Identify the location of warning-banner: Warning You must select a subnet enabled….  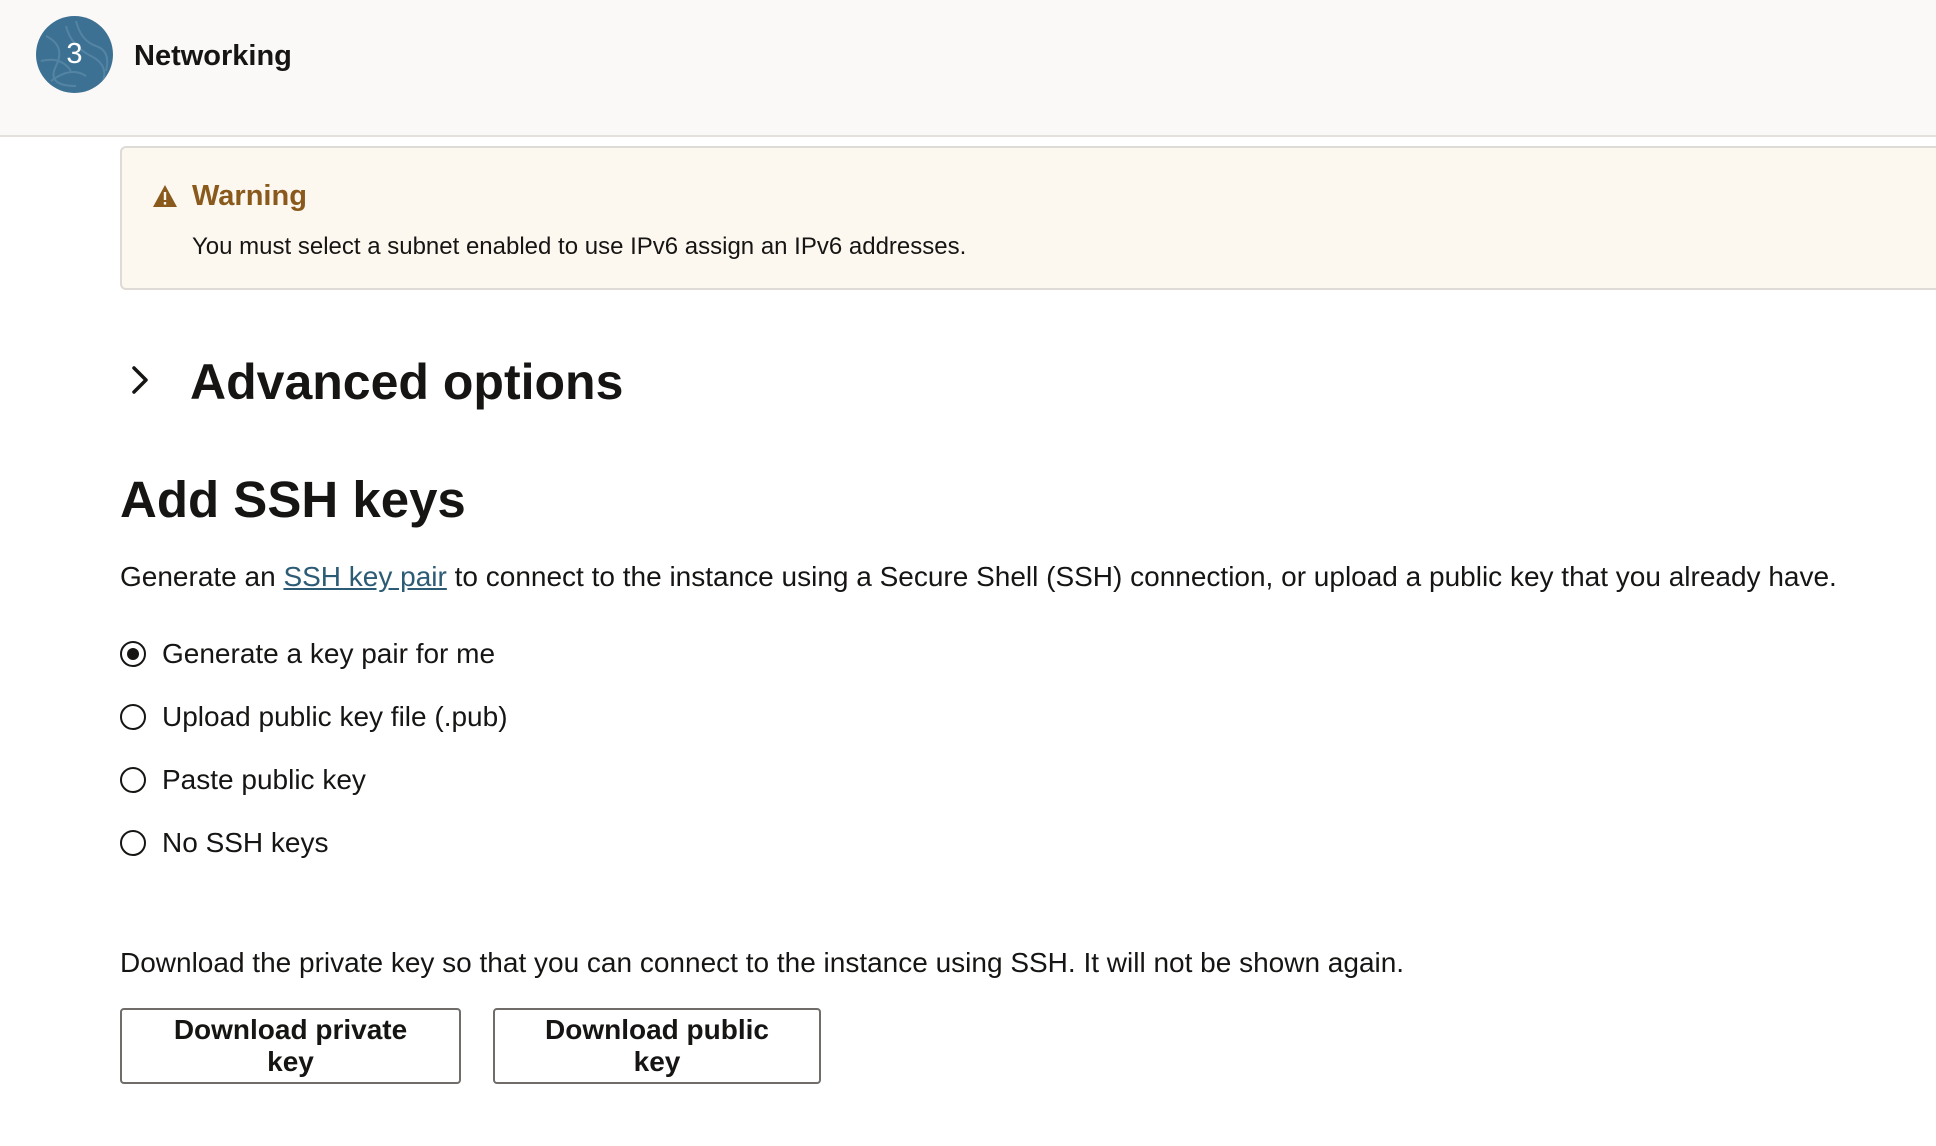
(1028, 218).